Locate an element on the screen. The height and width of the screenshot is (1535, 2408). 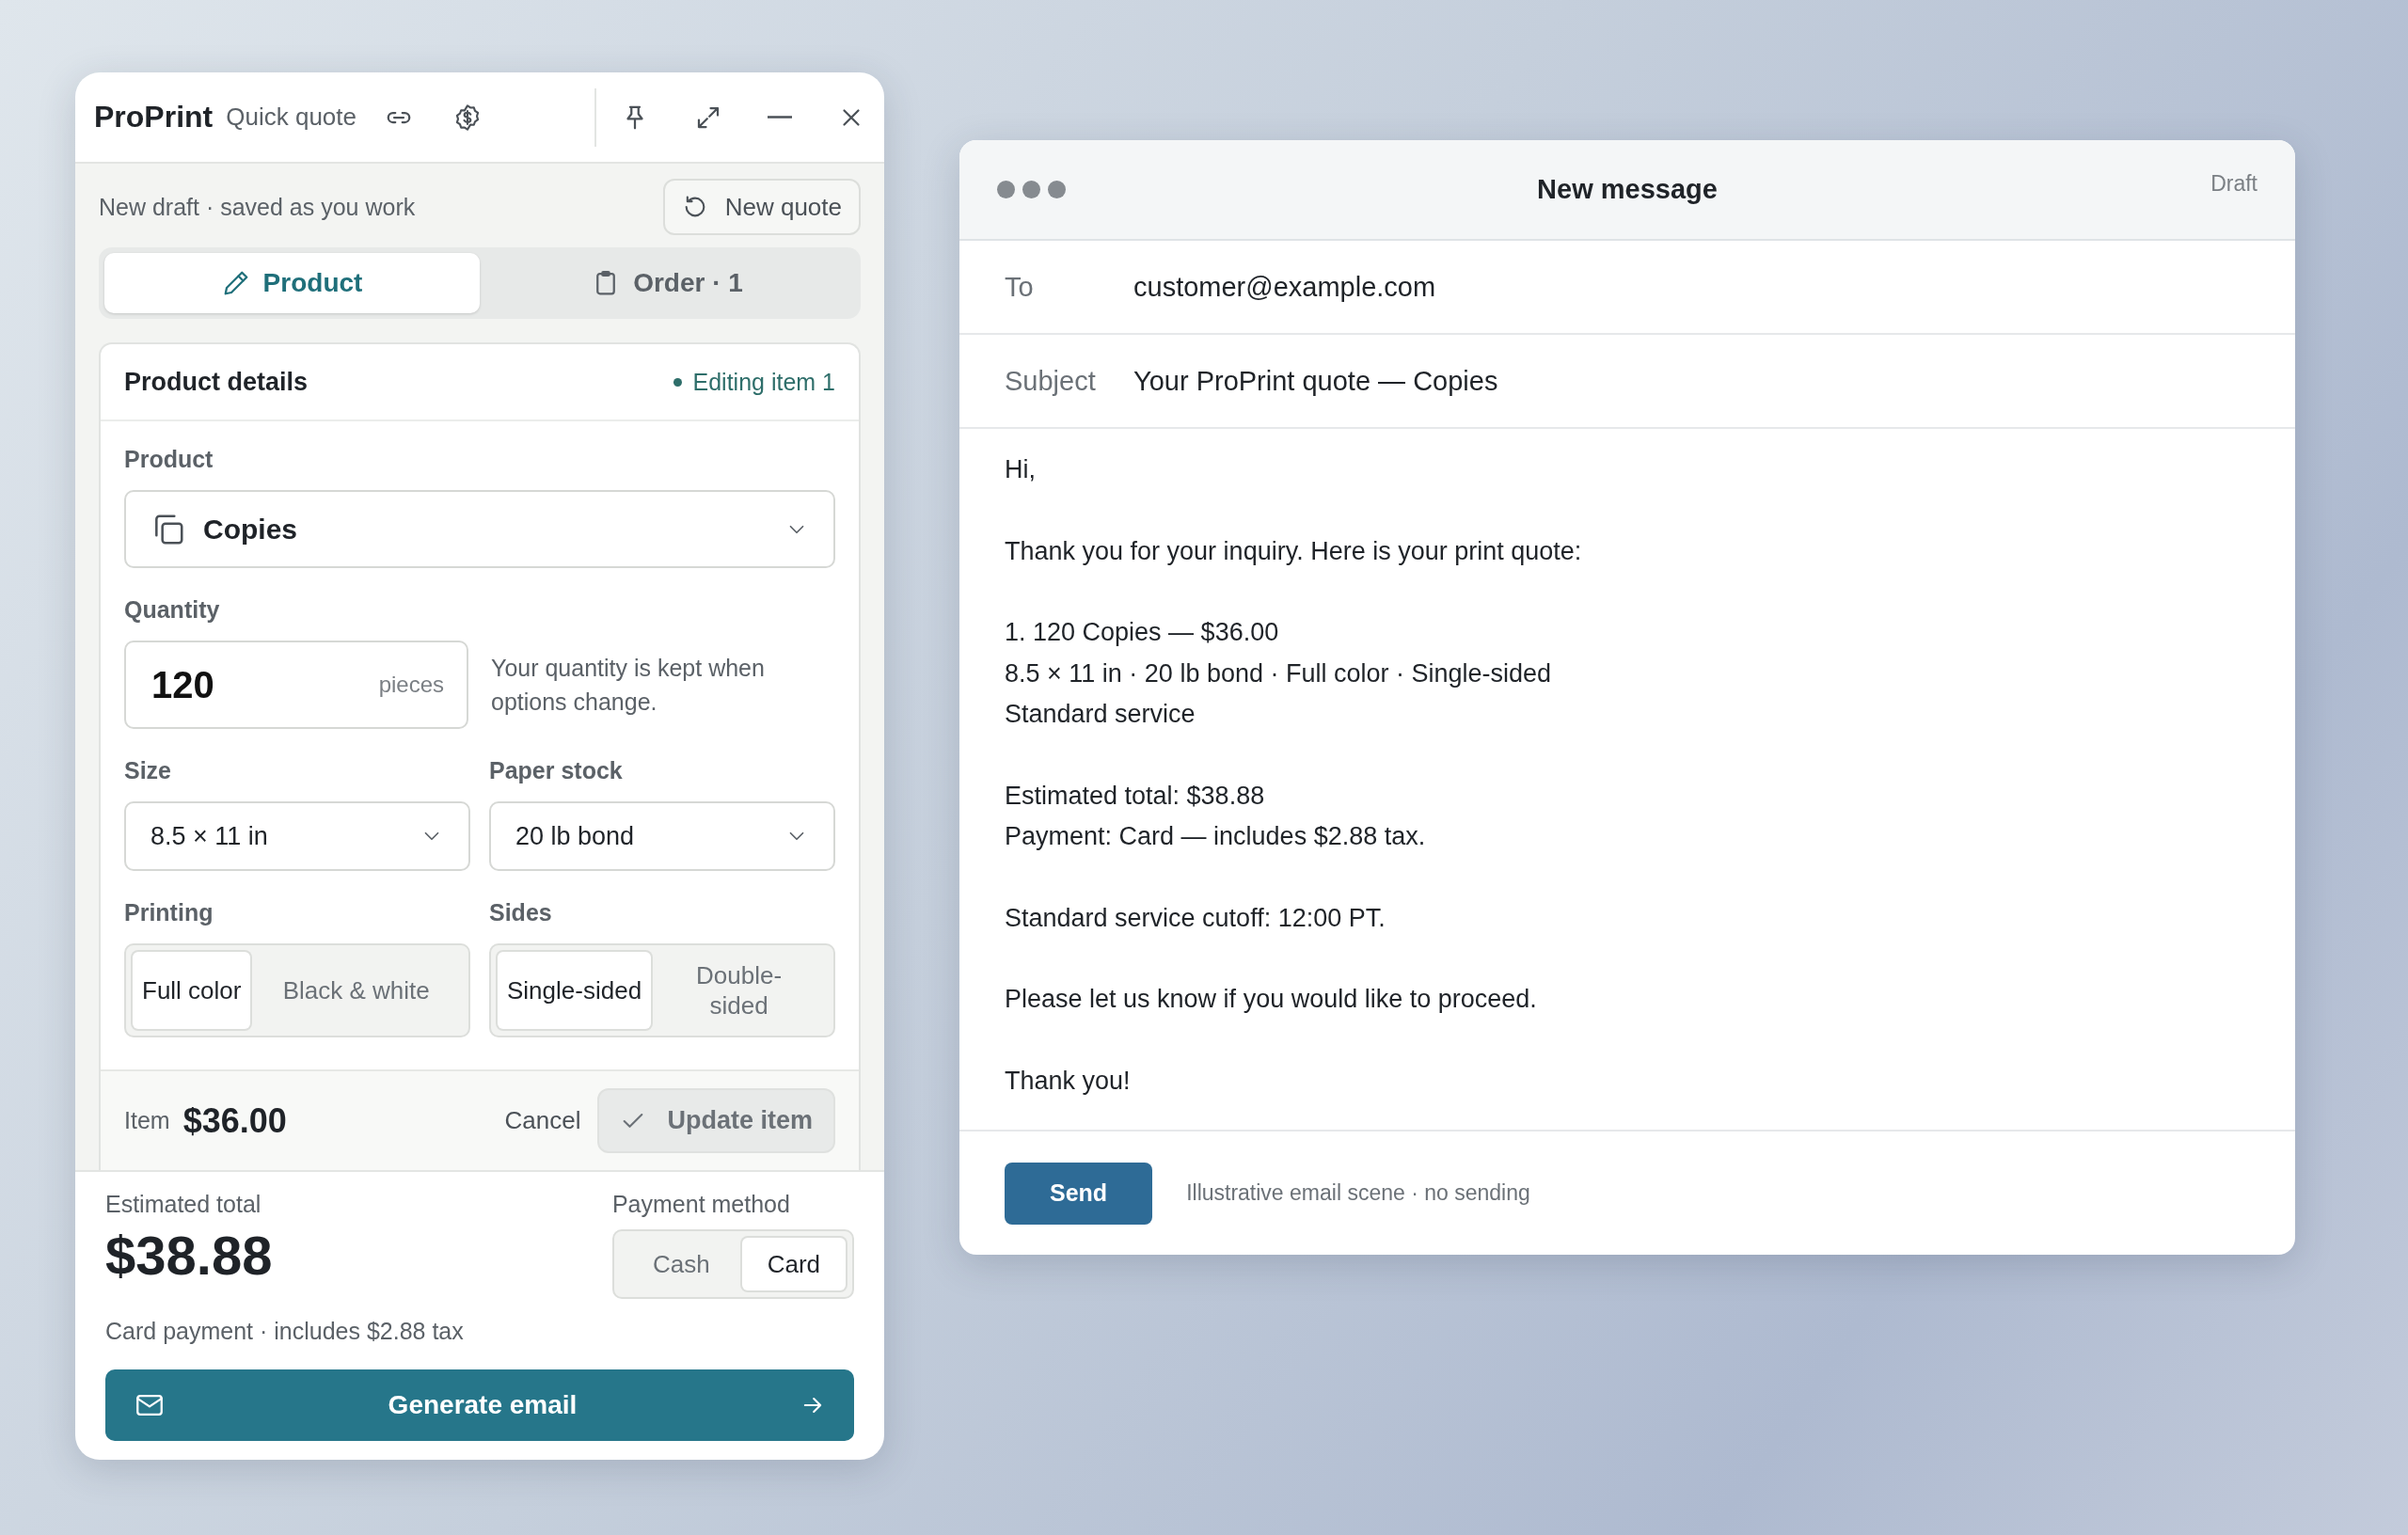
quantity-field: 120 pieces is located at coordinates (296, 685).